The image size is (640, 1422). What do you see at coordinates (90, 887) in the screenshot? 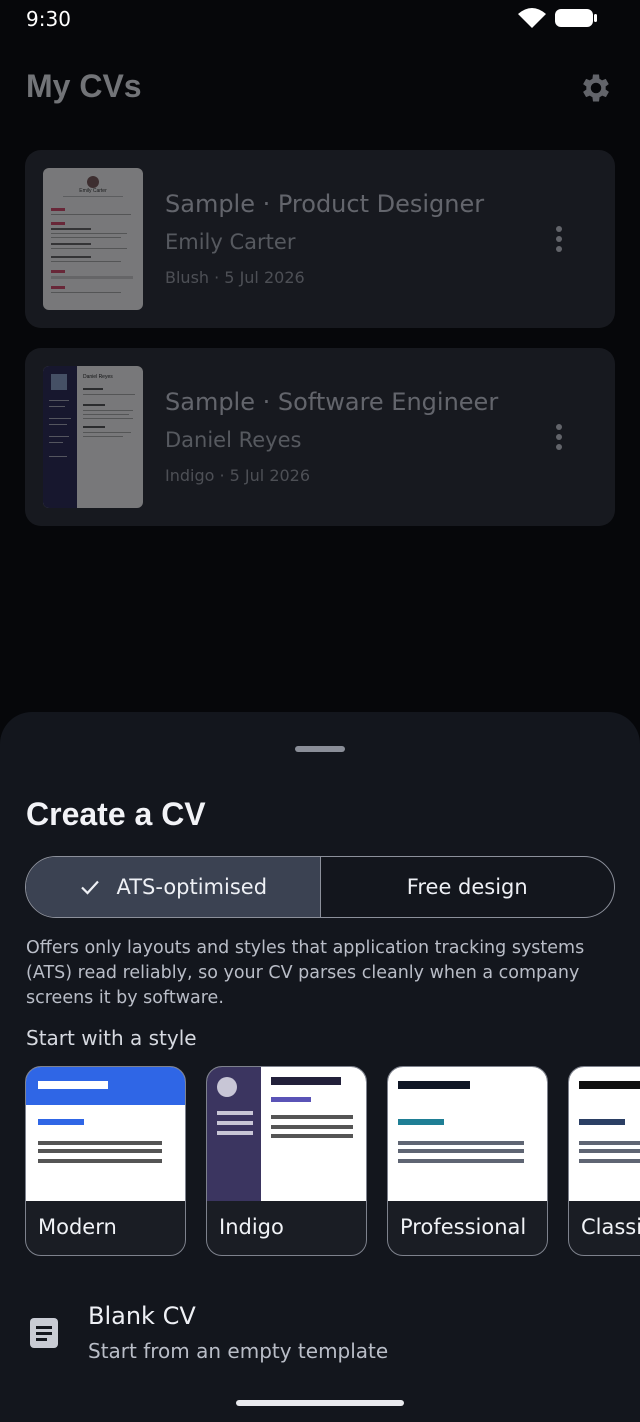
I see `check-icon` at bounding box center [90, 887].